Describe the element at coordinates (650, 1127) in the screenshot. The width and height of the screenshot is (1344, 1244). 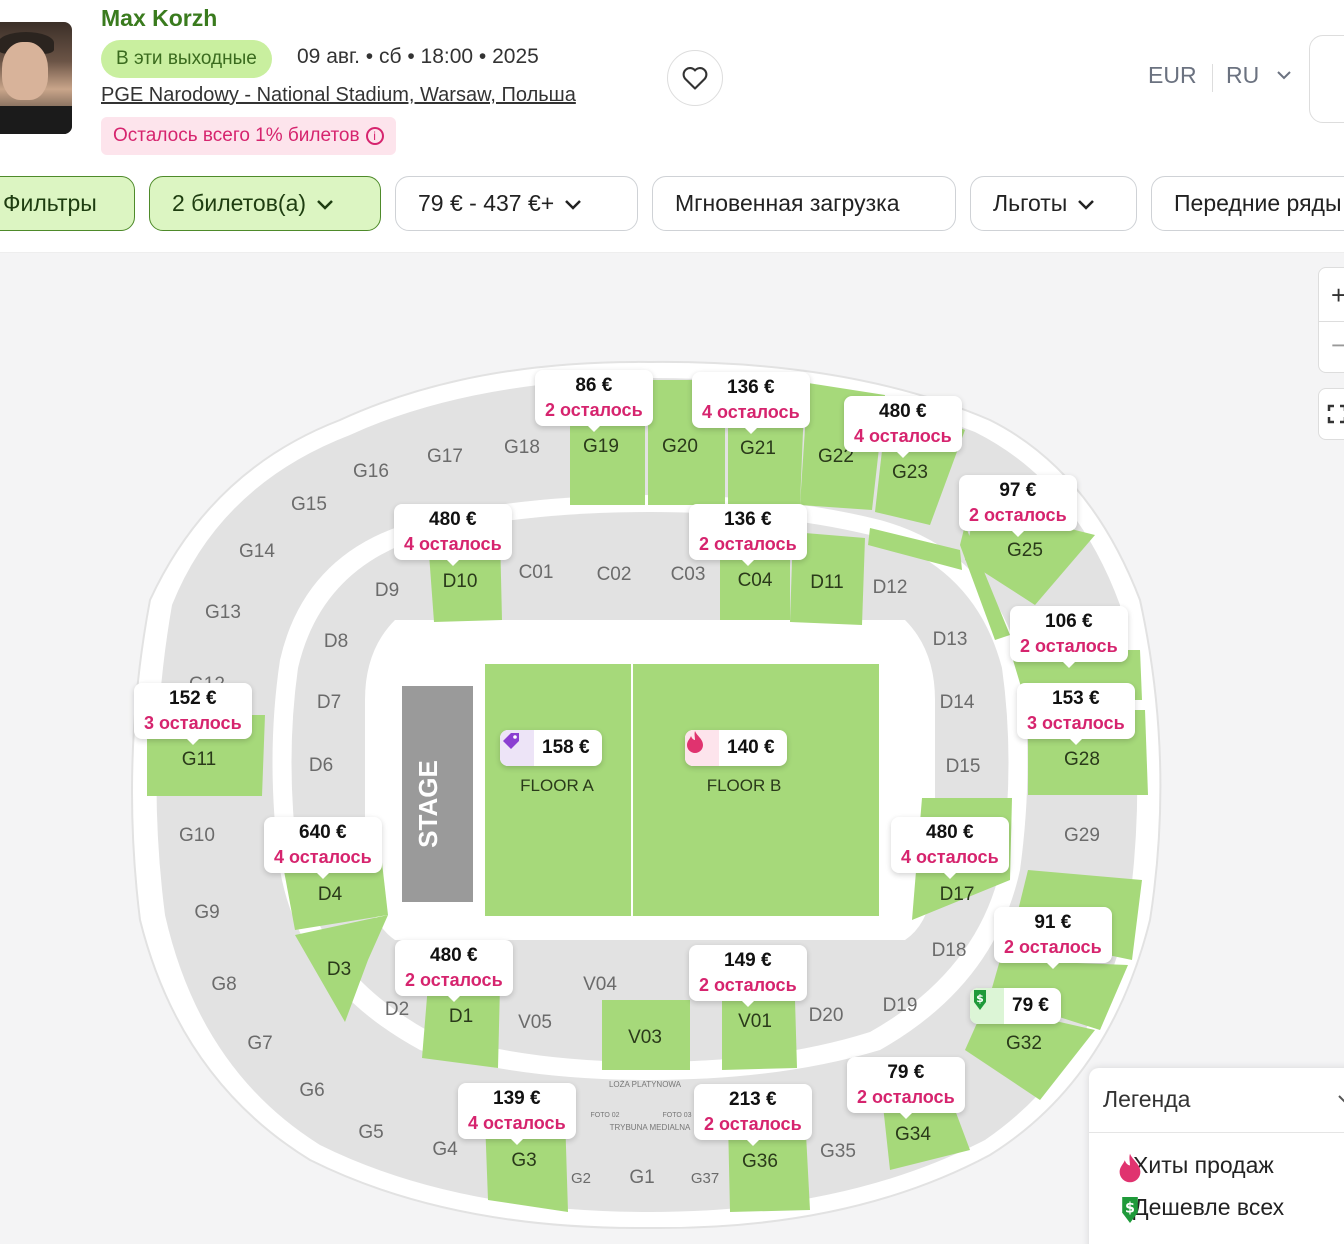
I see `svg-text: TRYBUNA MEDIALNA` at that location.